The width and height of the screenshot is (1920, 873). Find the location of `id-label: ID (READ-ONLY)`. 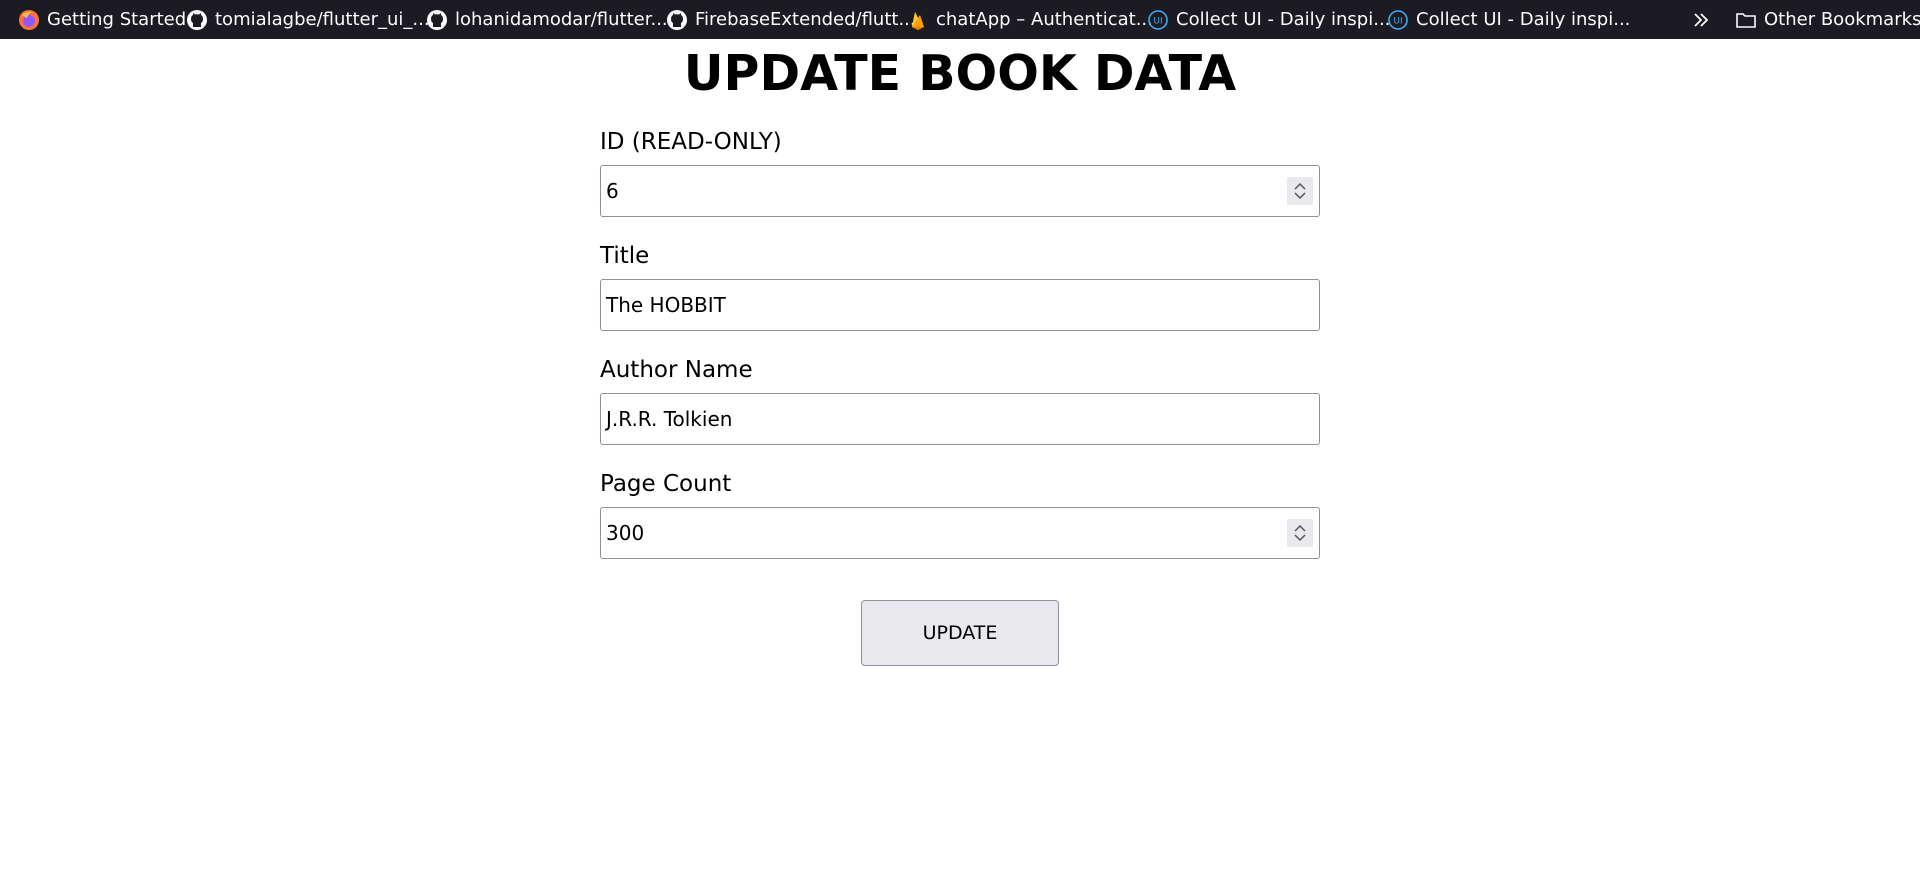

id-label: ID (READ-ONLY) is located at coordinates (691, 142).